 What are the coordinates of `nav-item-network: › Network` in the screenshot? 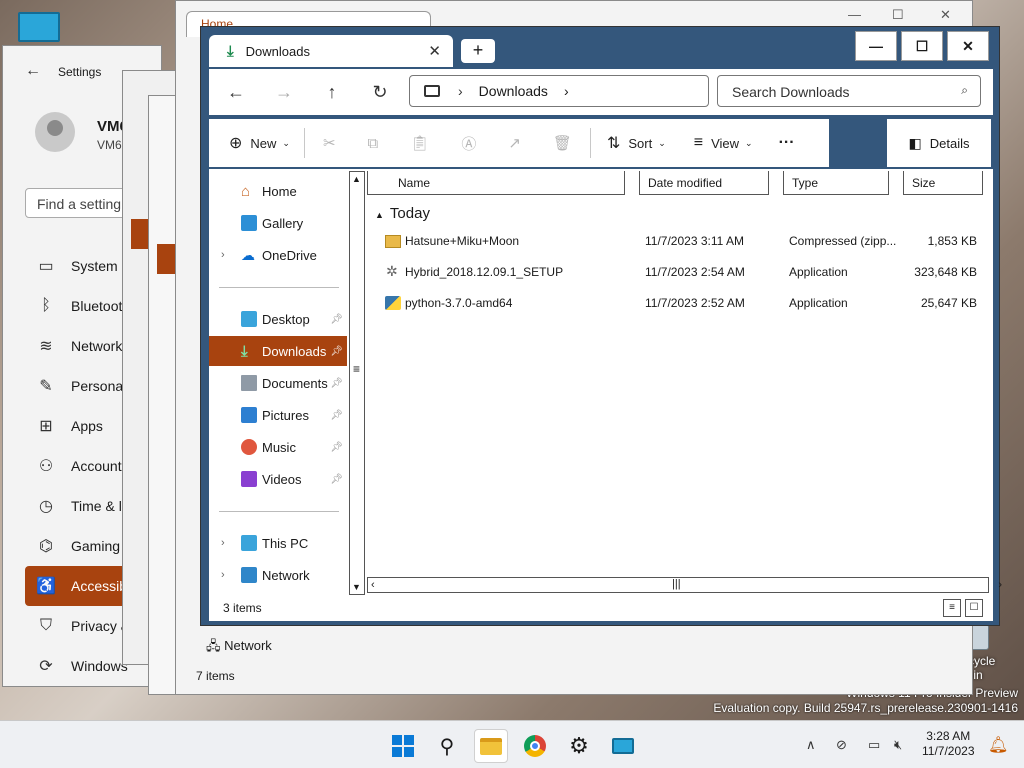 It's located at (278, 575).